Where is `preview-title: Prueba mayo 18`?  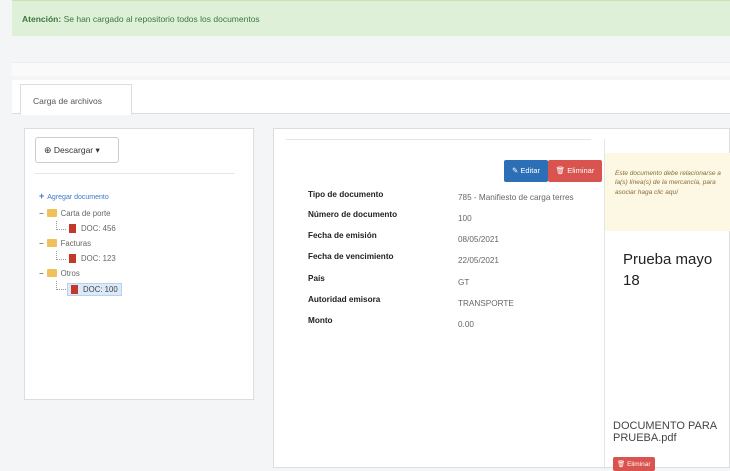
preview-title: Prueba mayo 18 is located at coordinates (668, 270).